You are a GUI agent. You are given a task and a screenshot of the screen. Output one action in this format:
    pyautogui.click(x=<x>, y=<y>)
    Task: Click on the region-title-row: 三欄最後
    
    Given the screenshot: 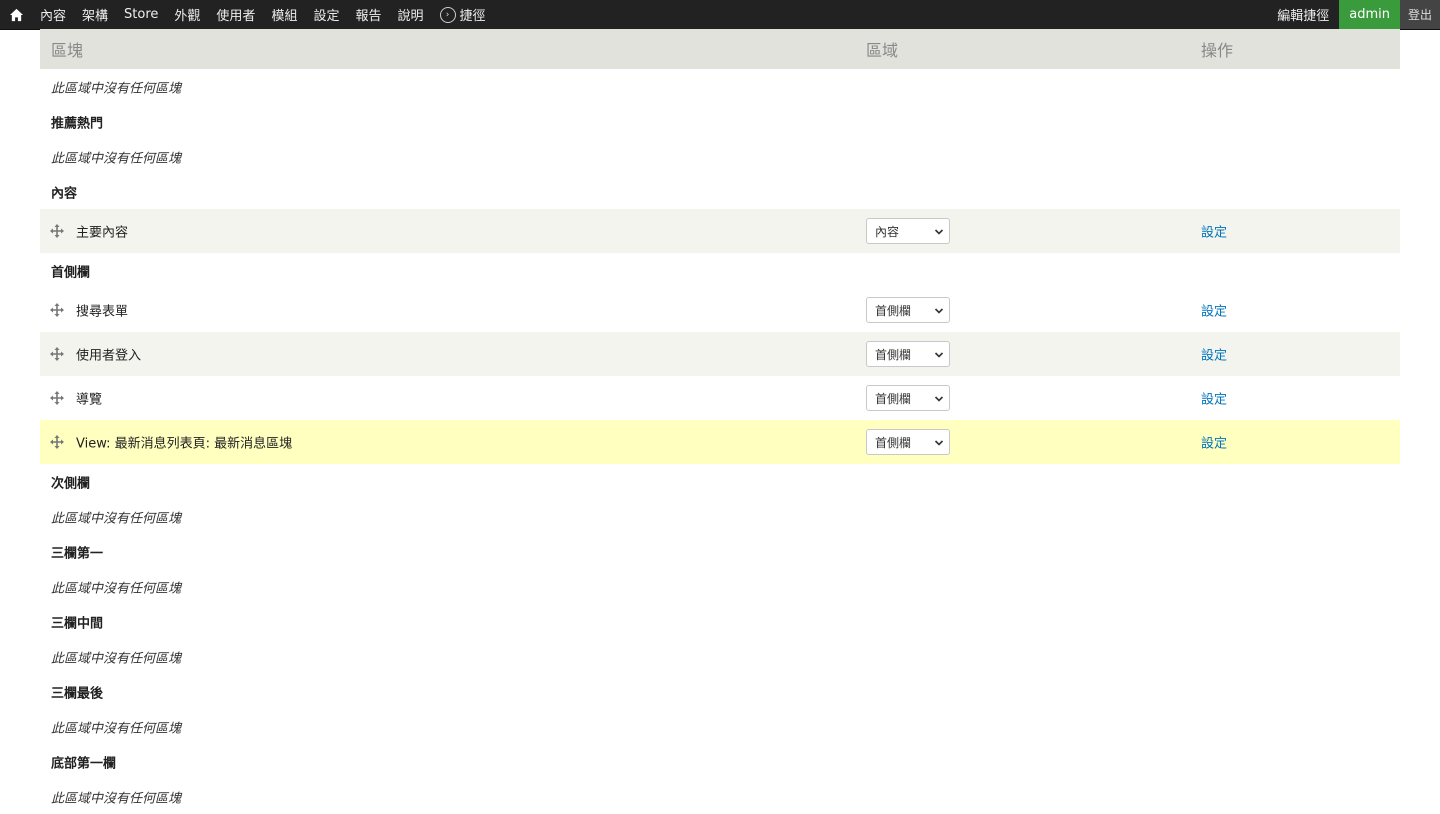 What is the action you would take?
    pyautogui.click(x=720, y=691)
    